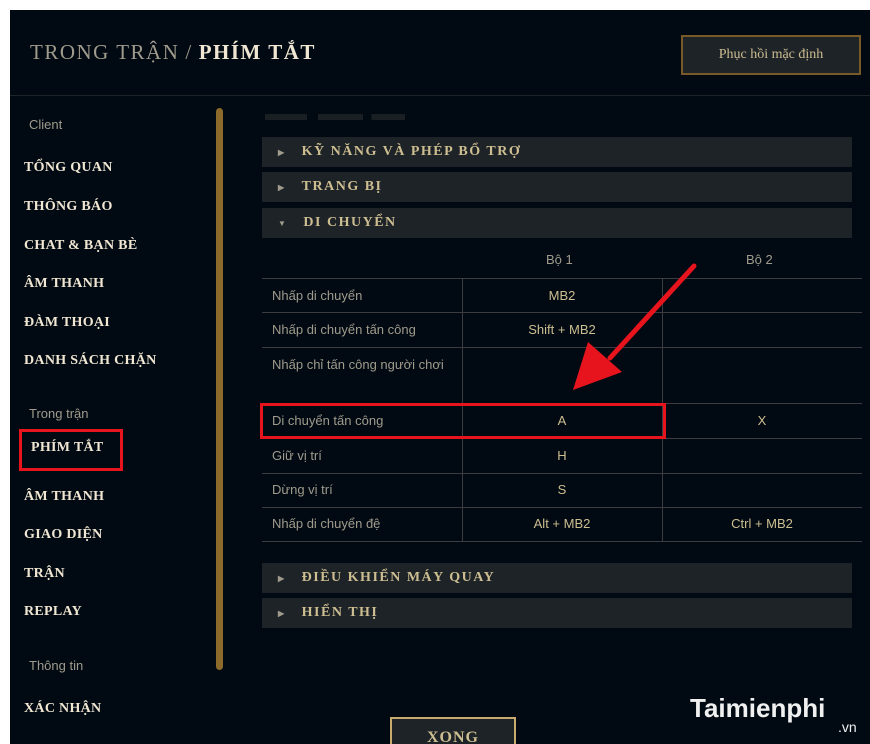  I want to click on red-arrow-annotation, so click(635, 326).